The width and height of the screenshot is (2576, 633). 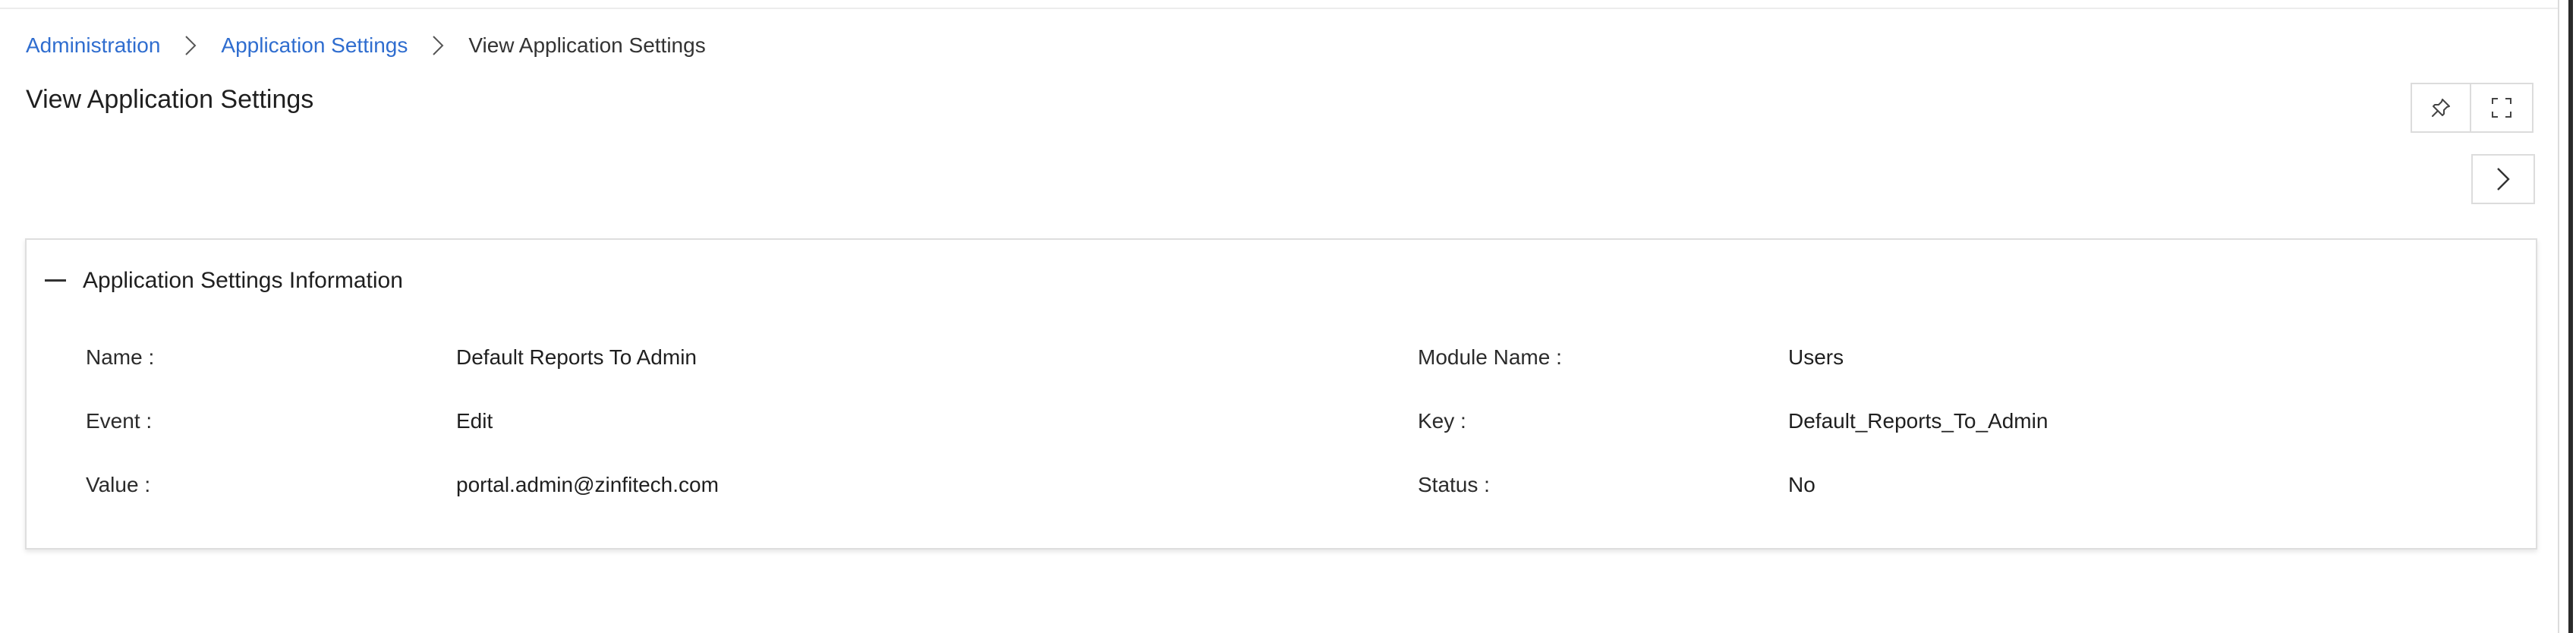 I want to click on pin-button, so click(x=2441, y=108).